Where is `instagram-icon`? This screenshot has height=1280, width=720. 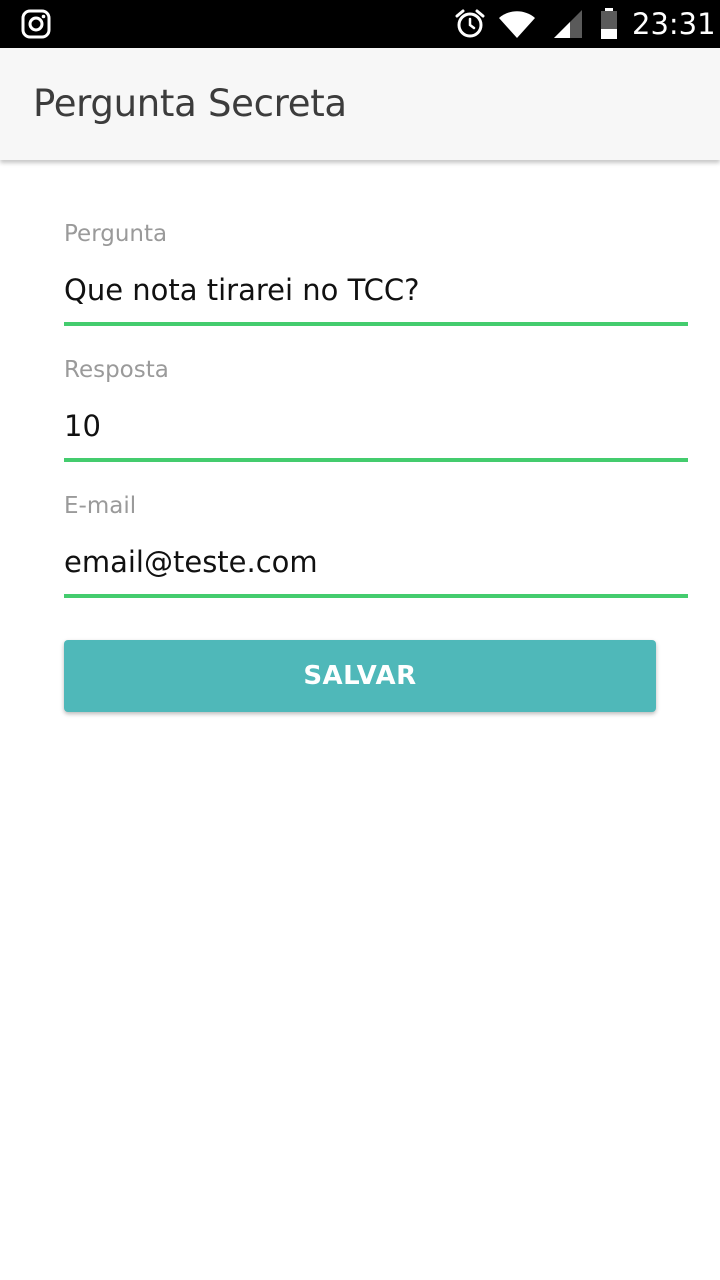 instagram-icon is located at coordinates (36, 24).